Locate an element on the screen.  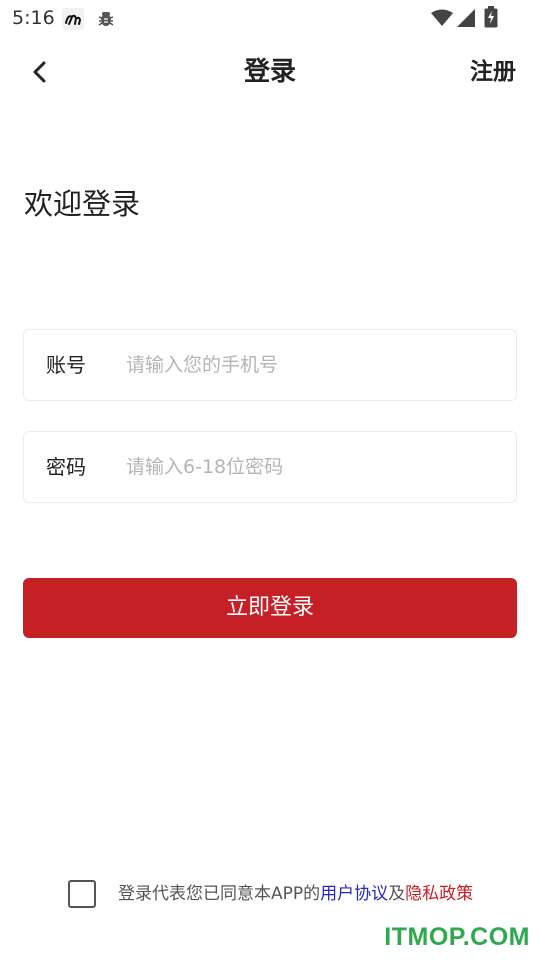
agreement-text: 登录代表您已同意本APP的用户协议及隐私政策 is located at coordinates (295, 894).